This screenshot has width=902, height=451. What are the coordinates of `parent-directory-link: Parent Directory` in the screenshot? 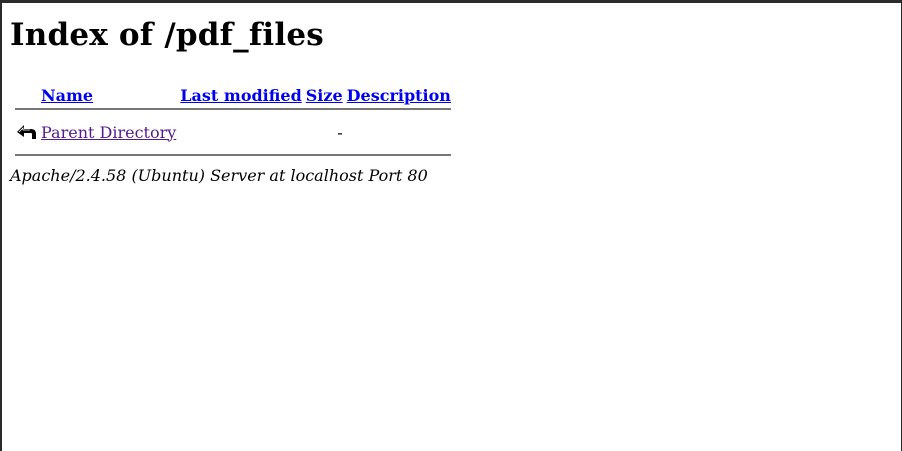 It's located at (108, 132).